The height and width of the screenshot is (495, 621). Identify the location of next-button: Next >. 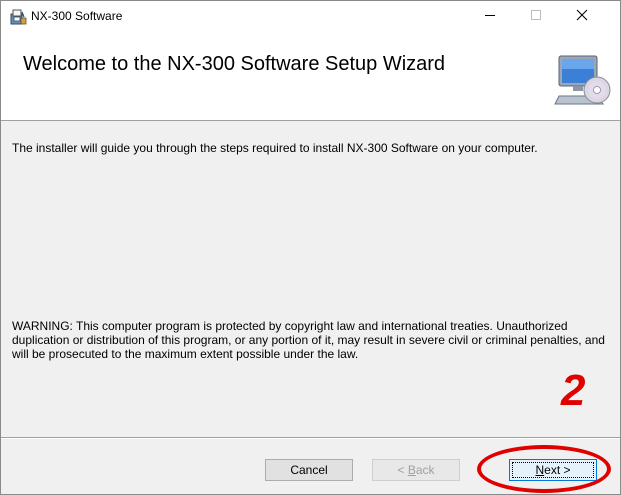
(553, 470).